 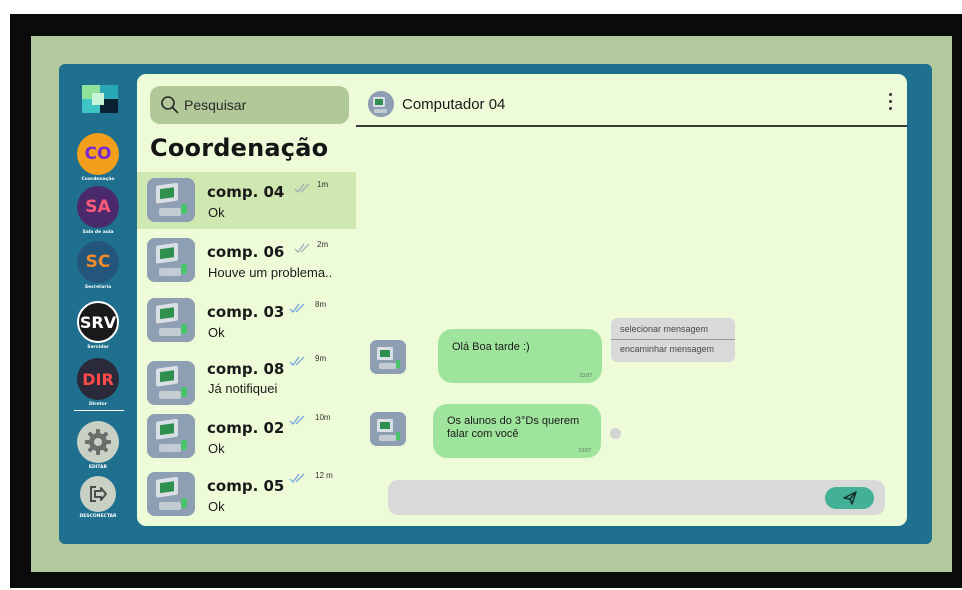 I want to click on contact-time: 1m, so click(x=323, y=184).